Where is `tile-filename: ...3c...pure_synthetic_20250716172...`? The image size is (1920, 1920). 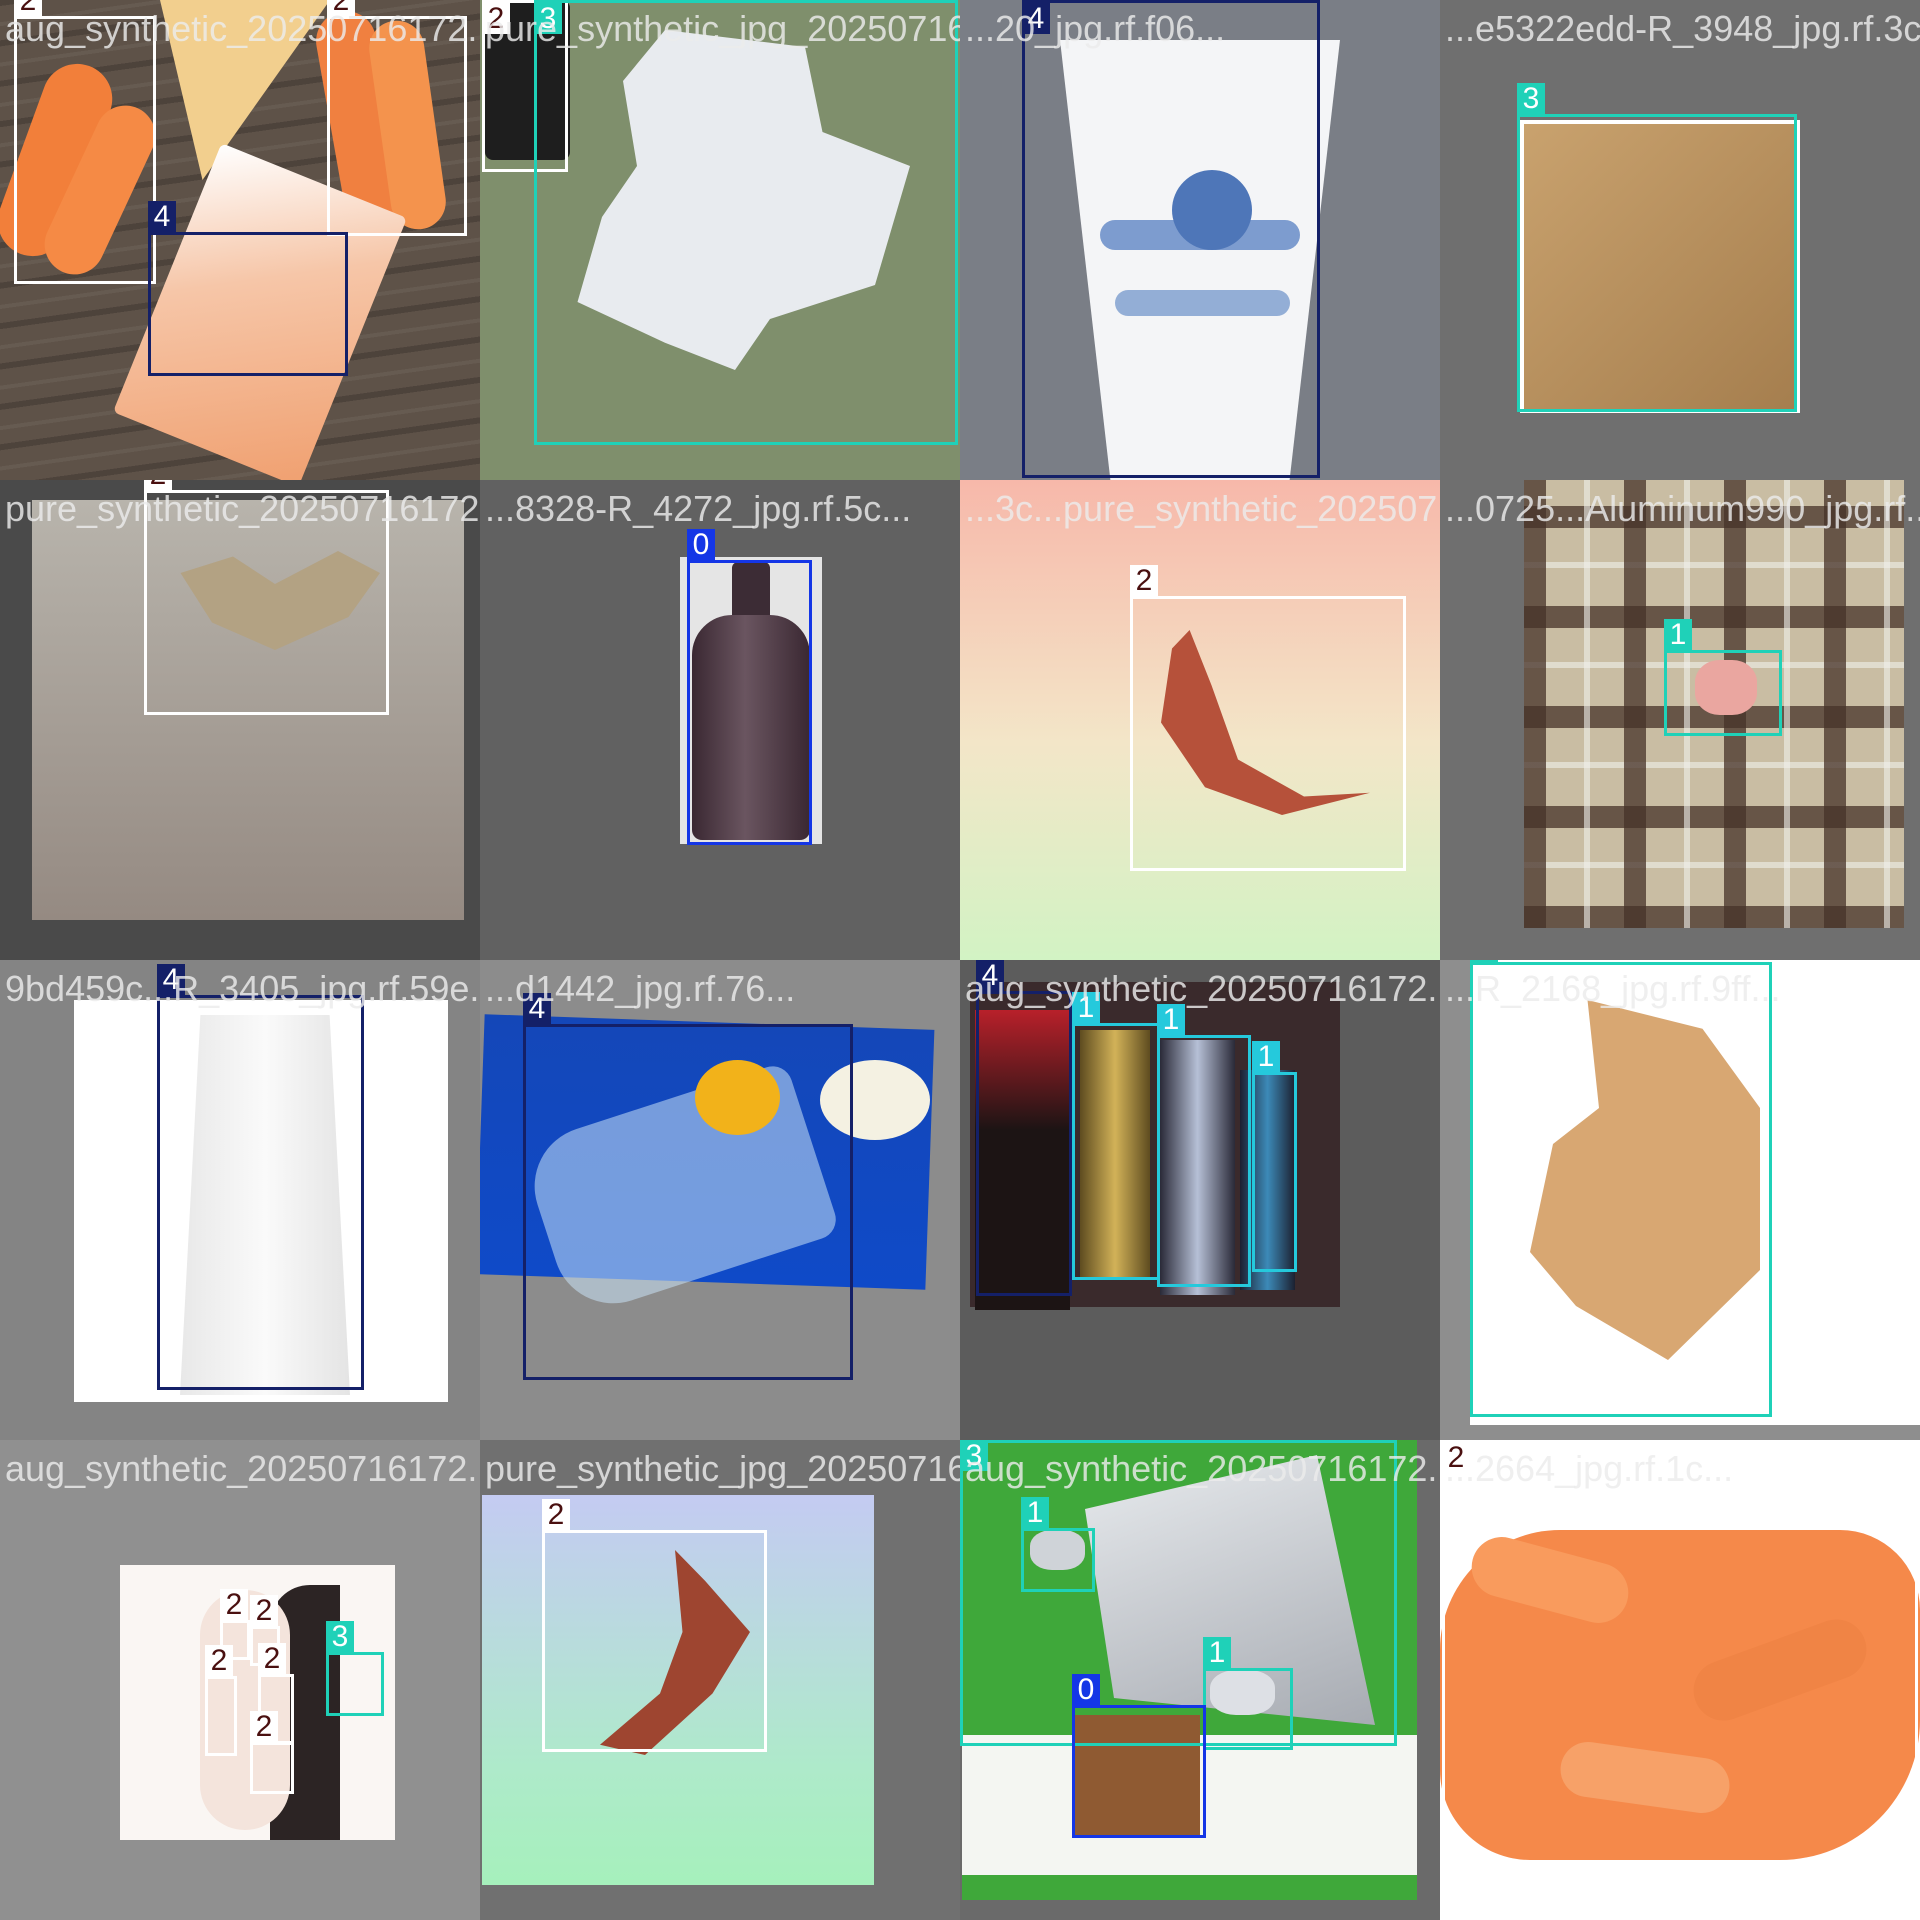
tile-filename: ...3c...pure_synthetic_20250716172... is located at coordinates (1202, 508).